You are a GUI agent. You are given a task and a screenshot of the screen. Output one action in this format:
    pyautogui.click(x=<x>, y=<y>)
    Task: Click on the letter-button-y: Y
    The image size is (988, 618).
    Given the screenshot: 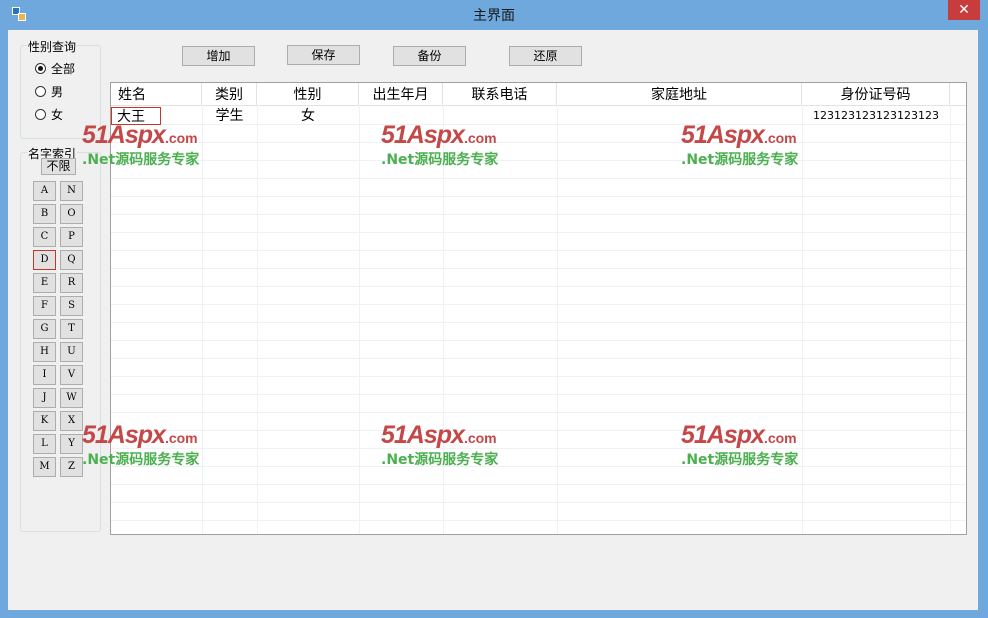 What is the action you would take?
    pyautogui.click(x=71, y=444)
    